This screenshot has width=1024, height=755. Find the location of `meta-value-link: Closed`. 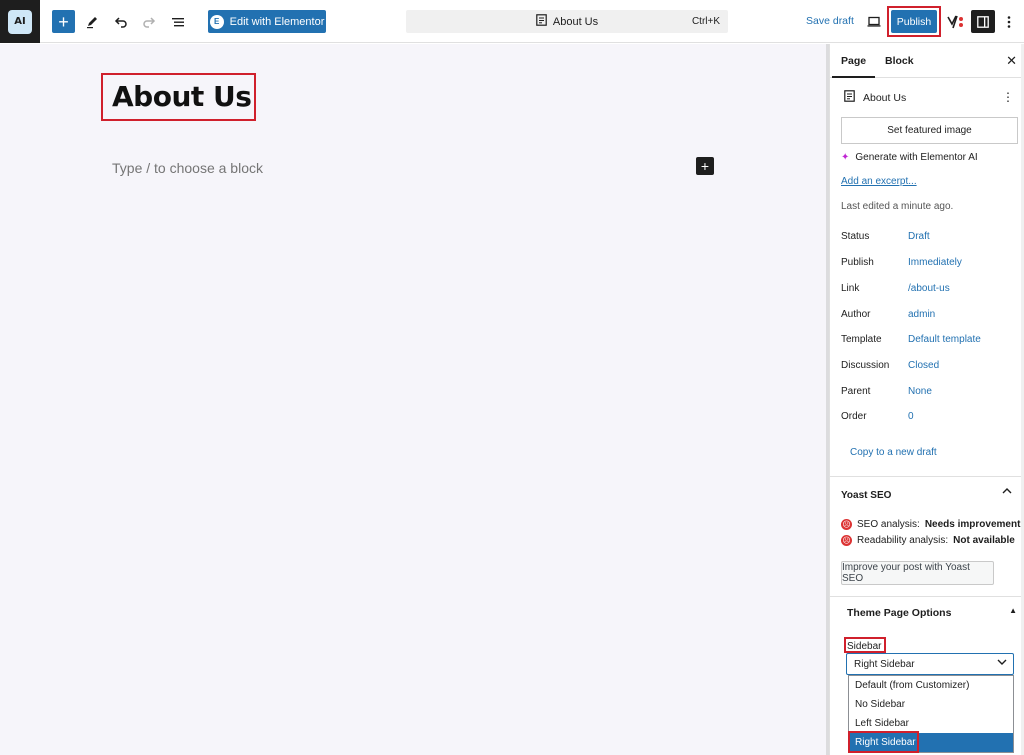

meta-value-link: Closed is located at coordinates (923, 365).